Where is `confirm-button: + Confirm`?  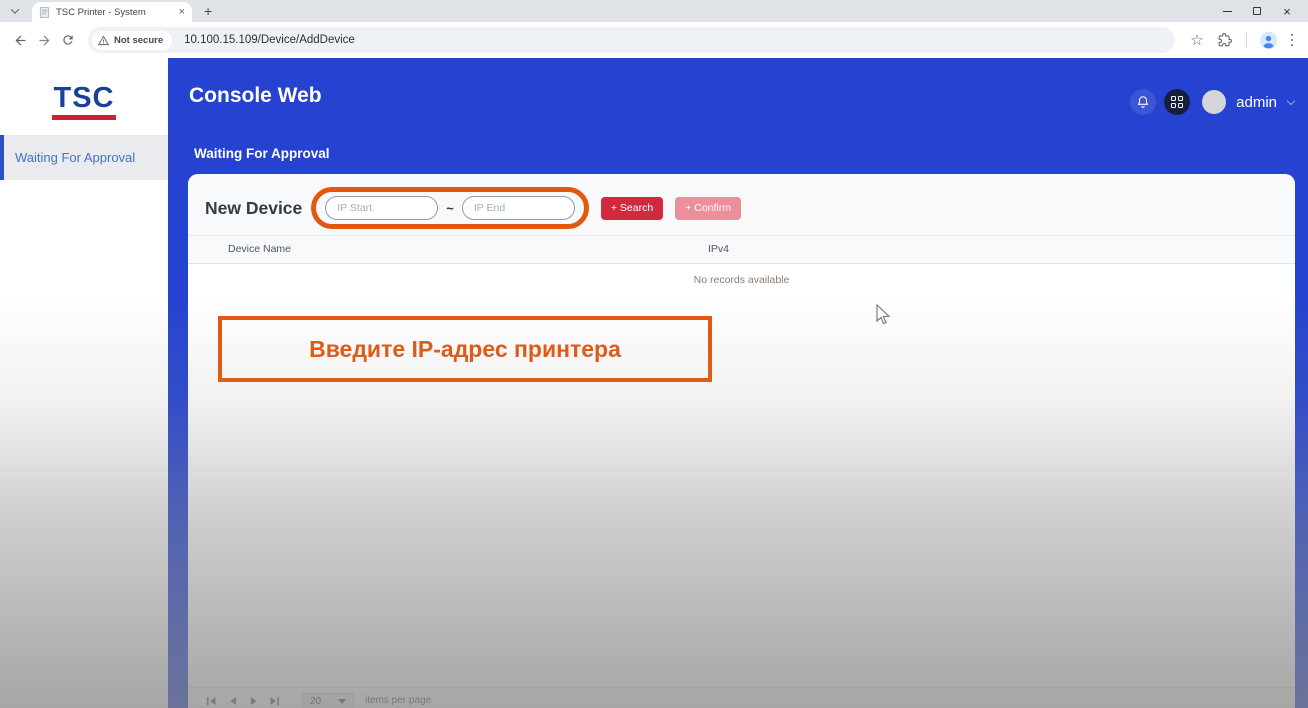 confirm-button: + Confirm is located at coordinates (708, 208).